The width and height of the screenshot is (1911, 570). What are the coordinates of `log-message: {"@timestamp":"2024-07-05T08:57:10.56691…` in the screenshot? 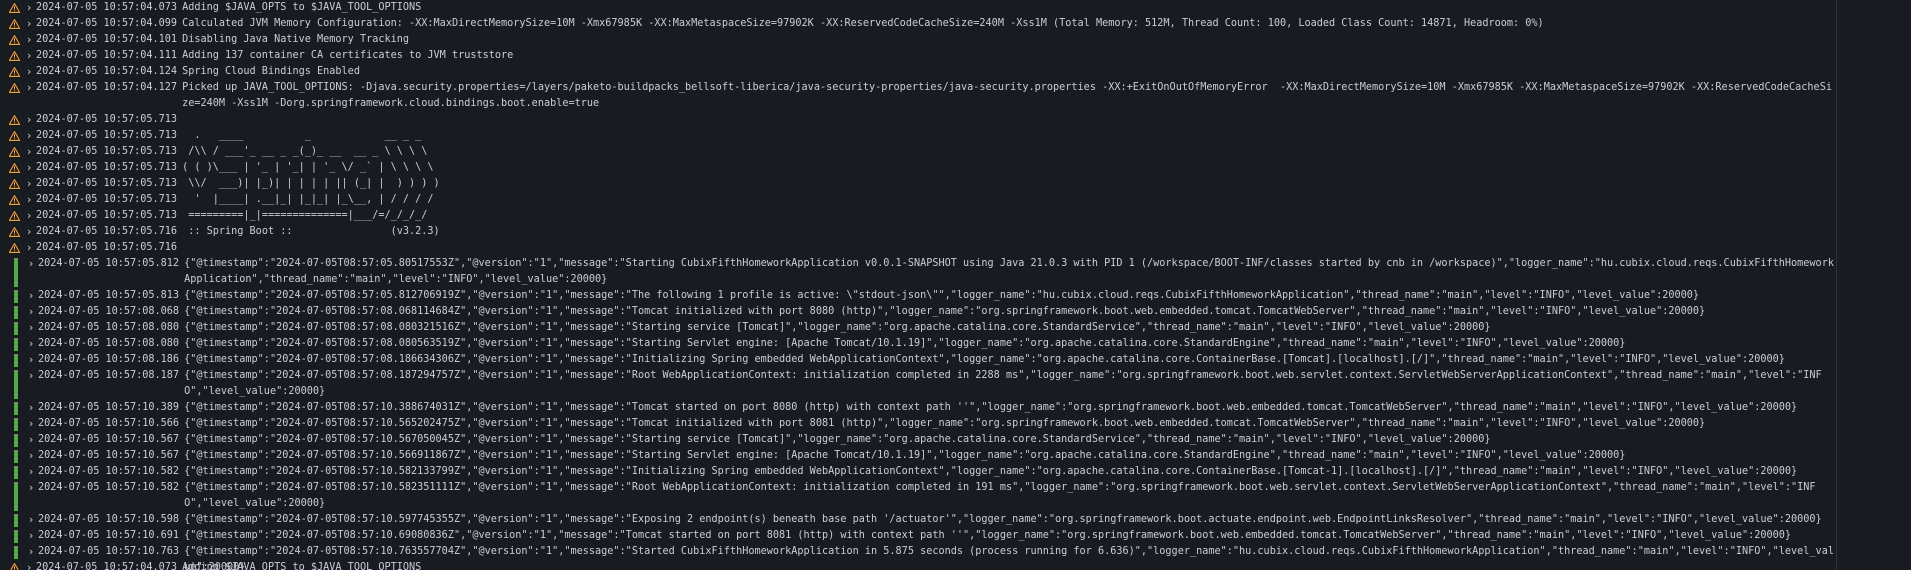 It's located at (905, 455).